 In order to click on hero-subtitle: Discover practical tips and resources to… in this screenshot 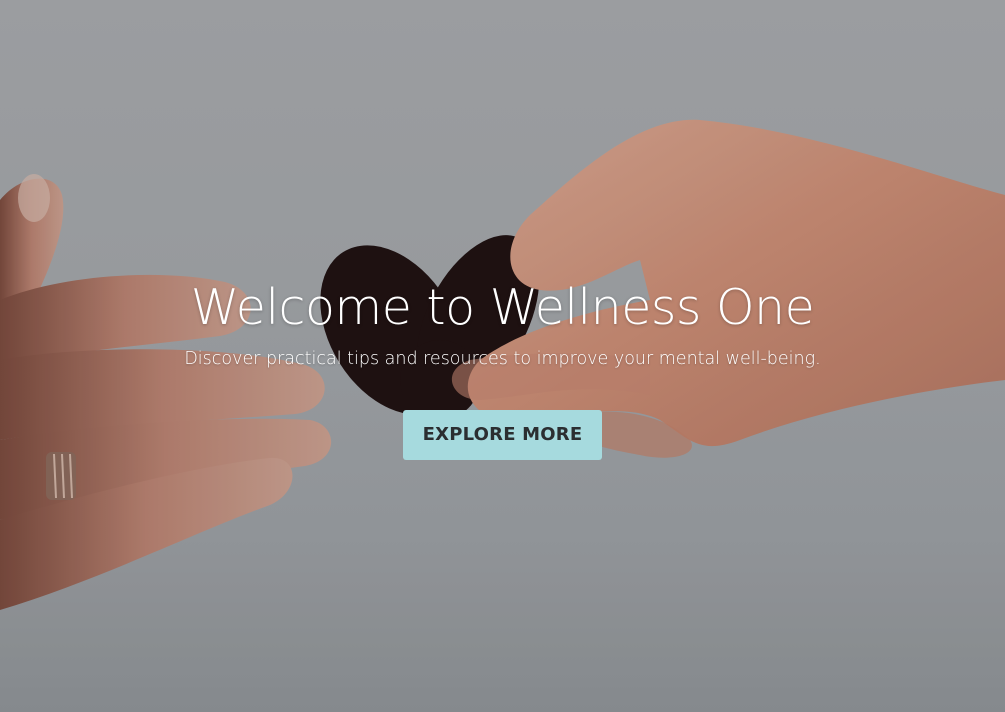, I will do `click(502, 359)`.